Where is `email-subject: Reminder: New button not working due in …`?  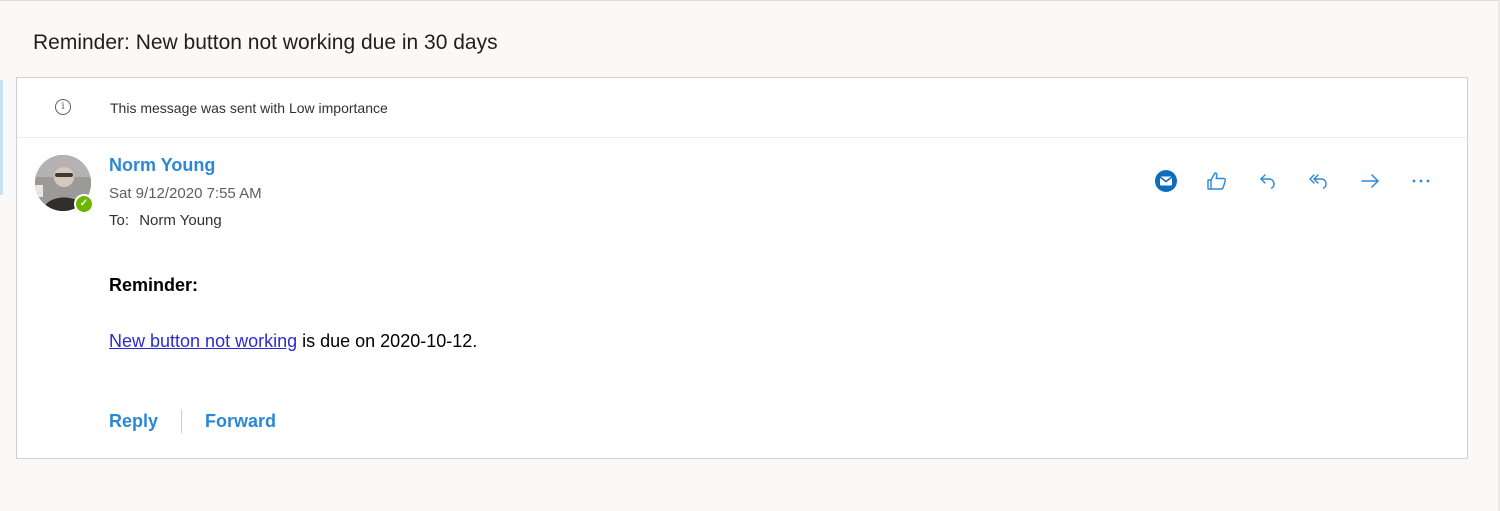 email-subject: Reminder: New button not working due in … is located at coordinates (265, 42).